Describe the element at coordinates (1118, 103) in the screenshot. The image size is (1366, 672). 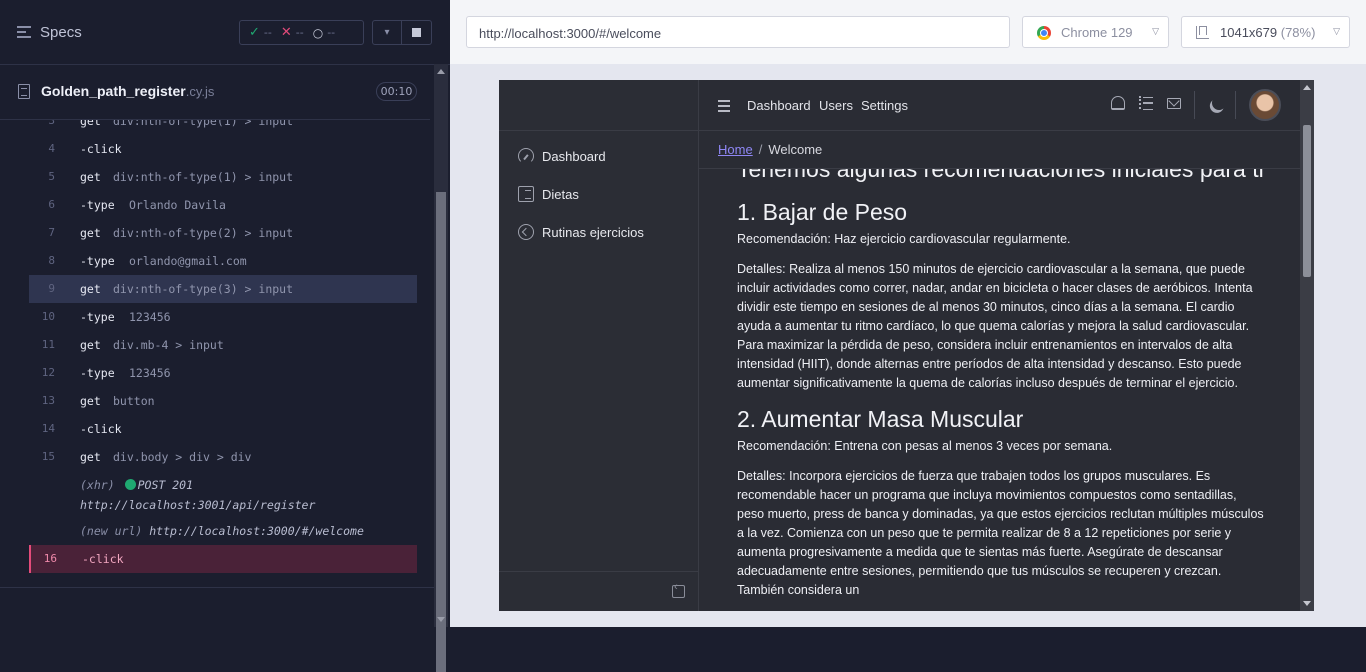
I see `bell-icon` at that location.